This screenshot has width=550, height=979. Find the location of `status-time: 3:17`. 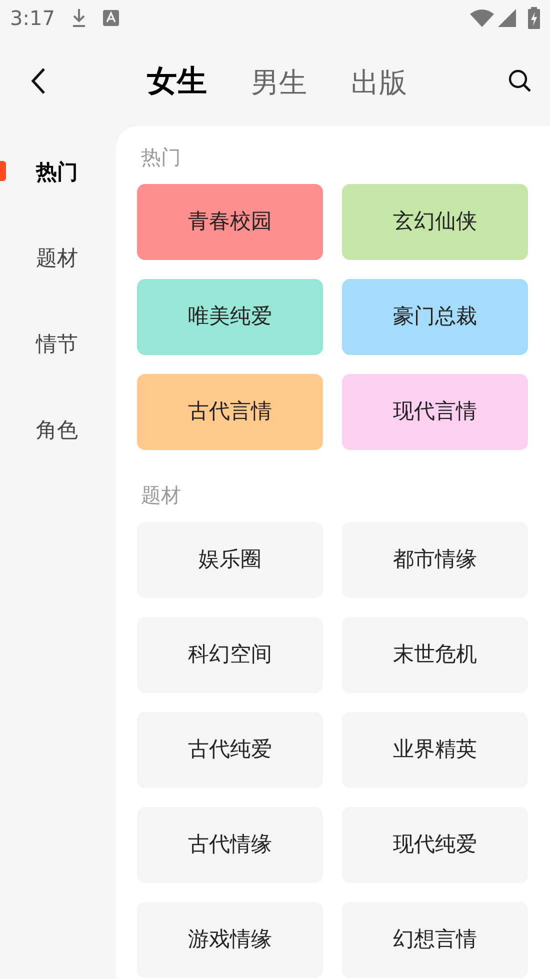

status-time: 3:17 is located at coordinates (32, 18).